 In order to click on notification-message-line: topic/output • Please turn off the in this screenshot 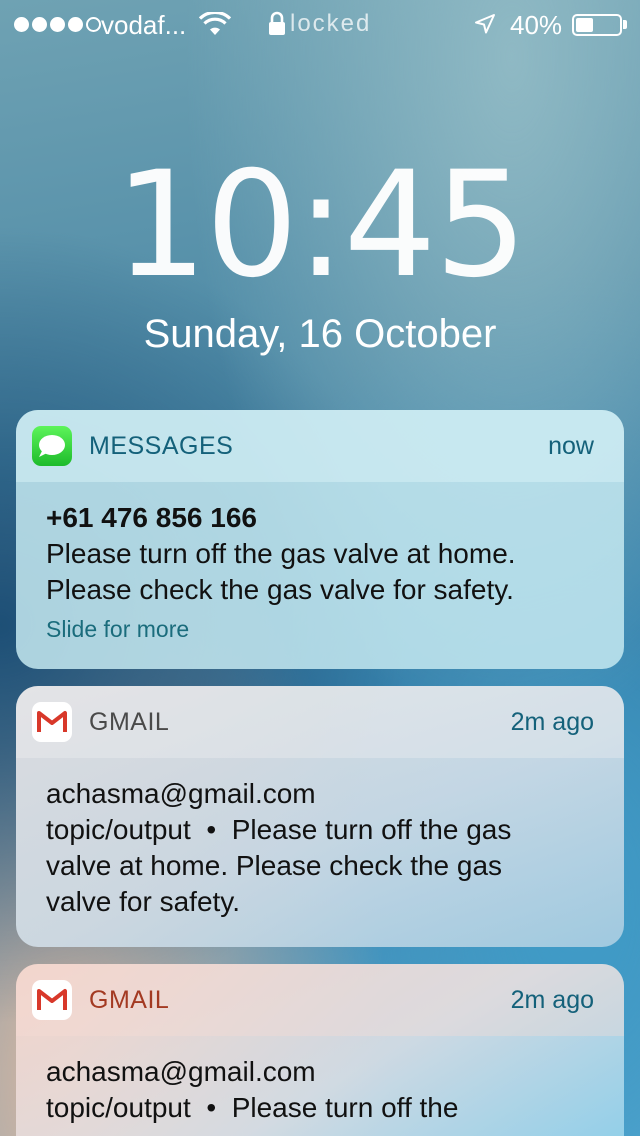, I will do `click(252, 1107)`.